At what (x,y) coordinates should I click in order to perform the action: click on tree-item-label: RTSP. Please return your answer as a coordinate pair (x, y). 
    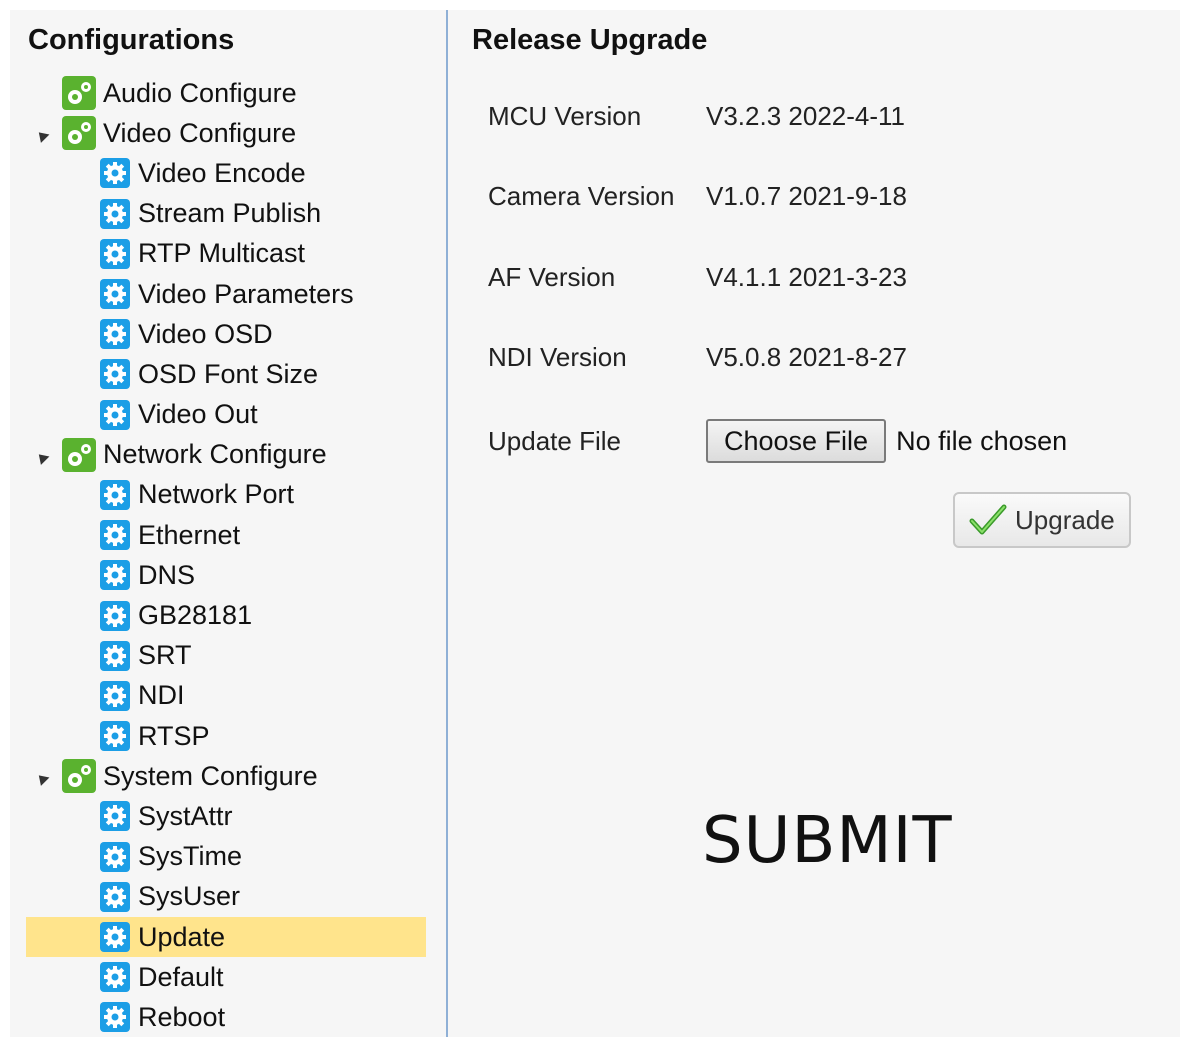
    Looking at the image, I should click on (174, 735).